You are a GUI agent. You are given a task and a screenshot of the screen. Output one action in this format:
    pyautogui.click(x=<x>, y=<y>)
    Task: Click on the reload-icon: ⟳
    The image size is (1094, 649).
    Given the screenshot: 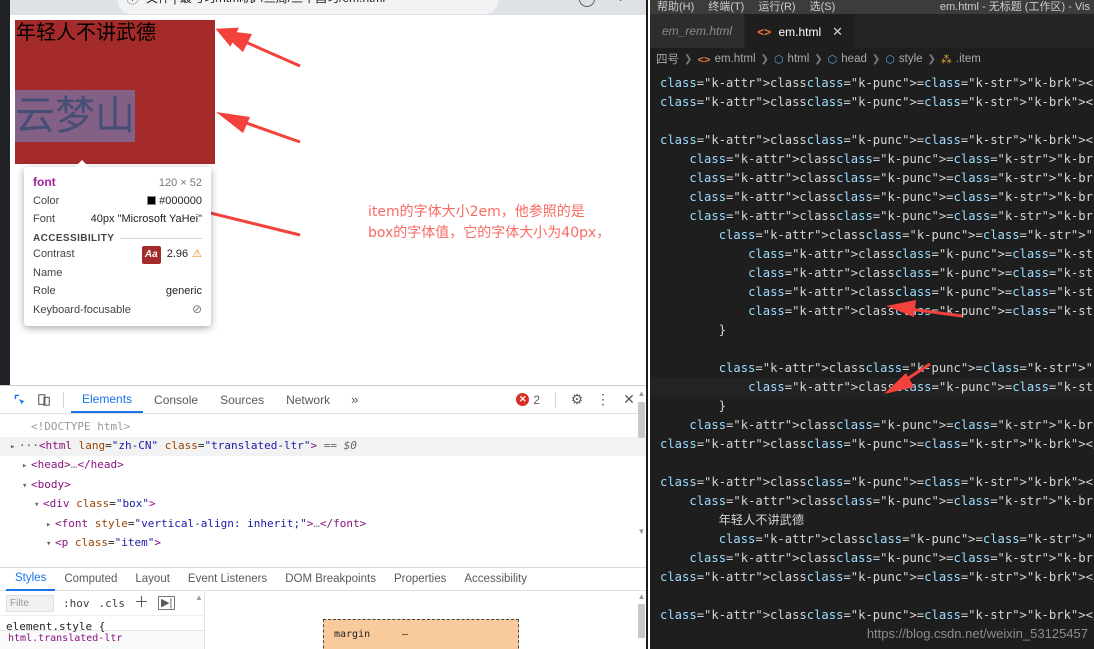 What is the action you would take?
    pyautogui.click(x=79, y=2)
    